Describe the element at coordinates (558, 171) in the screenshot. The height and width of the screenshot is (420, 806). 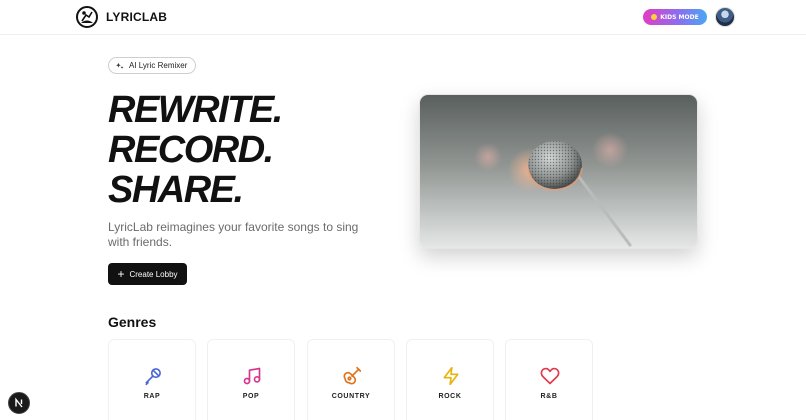
I see `microphone-hero-image` at that location.